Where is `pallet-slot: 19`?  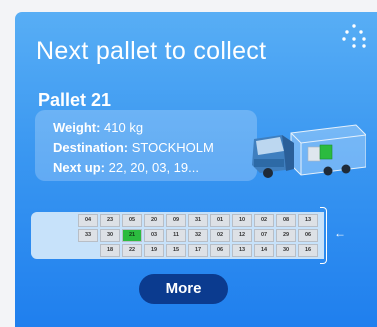
pallet-slot: 19 is located at coordinates (154, 250).